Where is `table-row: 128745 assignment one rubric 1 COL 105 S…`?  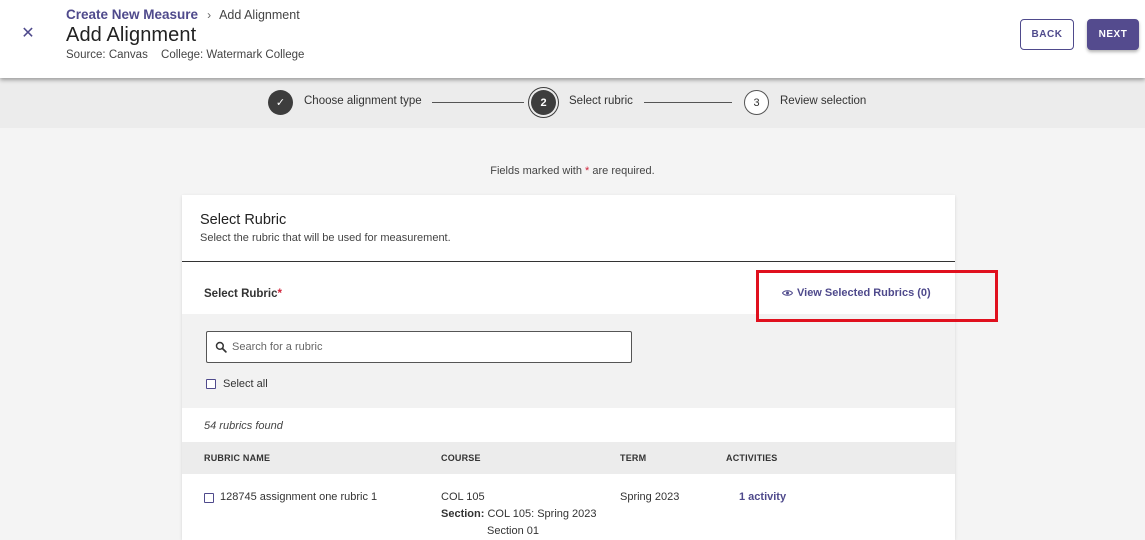 table-row: 128745 assignment one rubric 1 COL 105 S… is located at coordinates (568, 507).